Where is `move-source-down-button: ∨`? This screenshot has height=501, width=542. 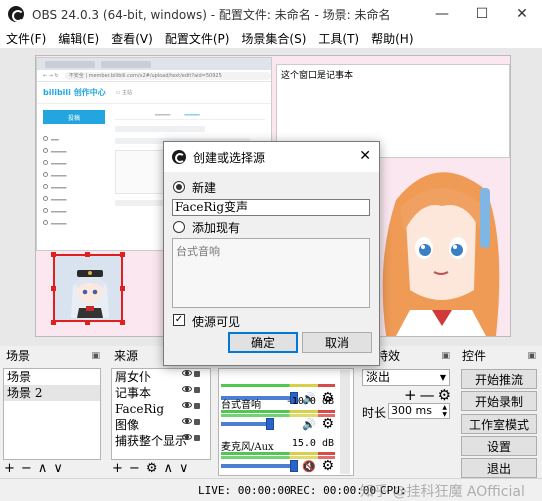 move-source-down-button: ∨ is located at coordinates (184, 468).